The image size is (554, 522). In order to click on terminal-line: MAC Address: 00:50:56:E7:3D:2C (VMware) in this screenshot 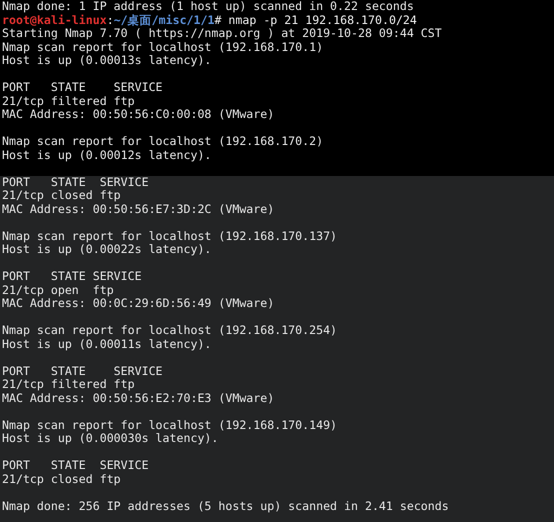, I will do `click(138, 209)`.